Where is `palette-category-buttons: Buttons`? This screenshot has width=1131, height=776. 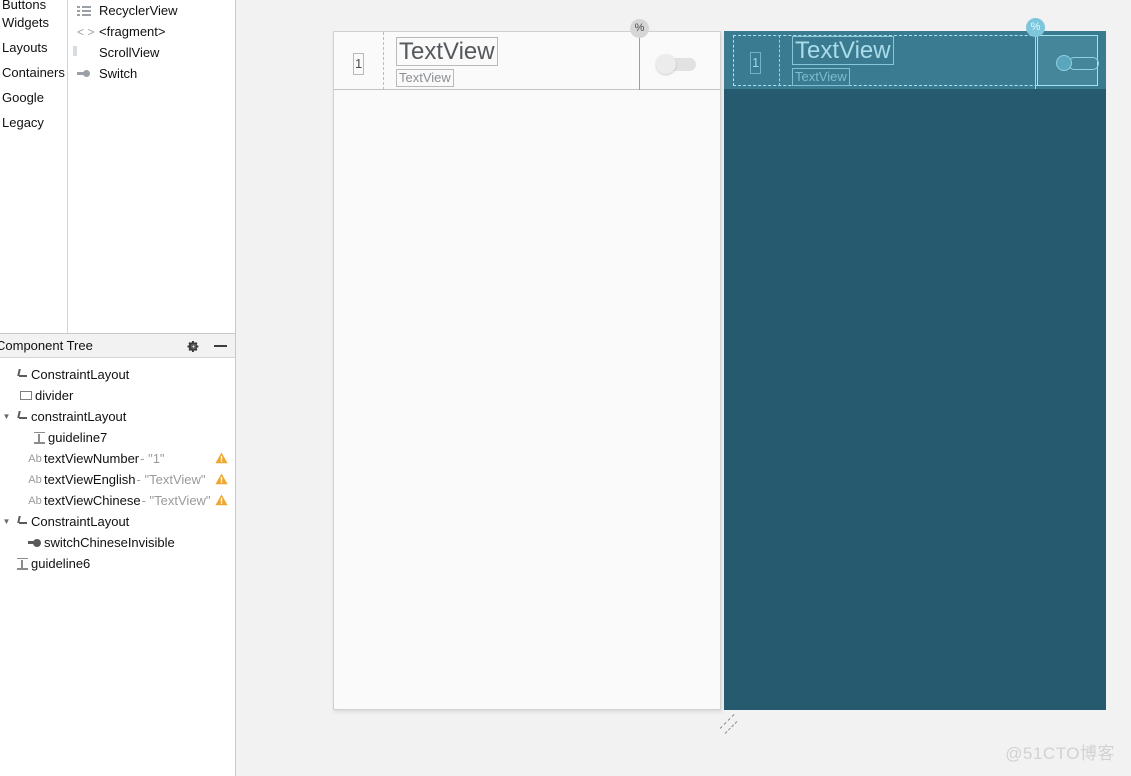
palette-category-buttons: Buttons is located at coordinates (33, 5).